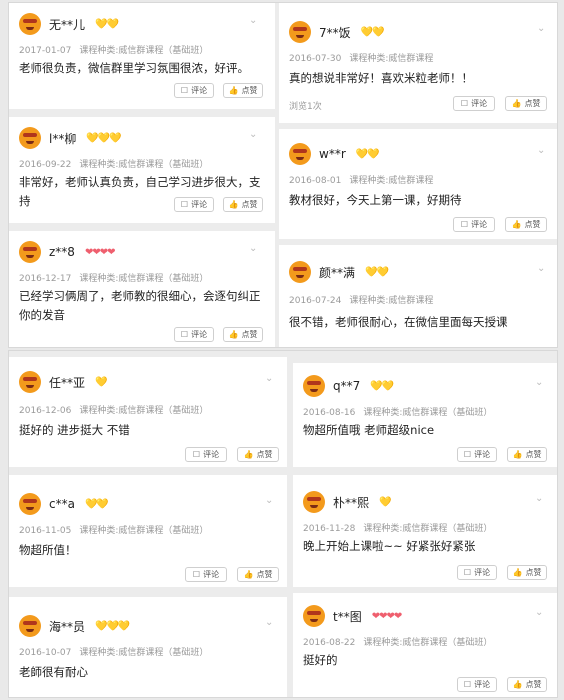  Describe the element at coordinates (45, 51) in the screenshot. I see `review-date: 2017-01-07` at that location.